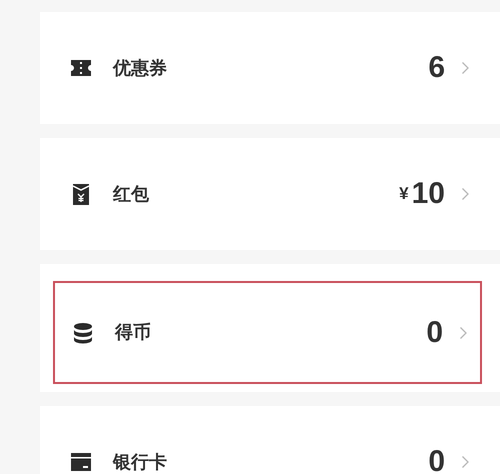 The width and height of the screenshot is (500, 474). Describe the element at coordinates (133, 332) in the screenshot. I see `item-label: 得币` at that location.